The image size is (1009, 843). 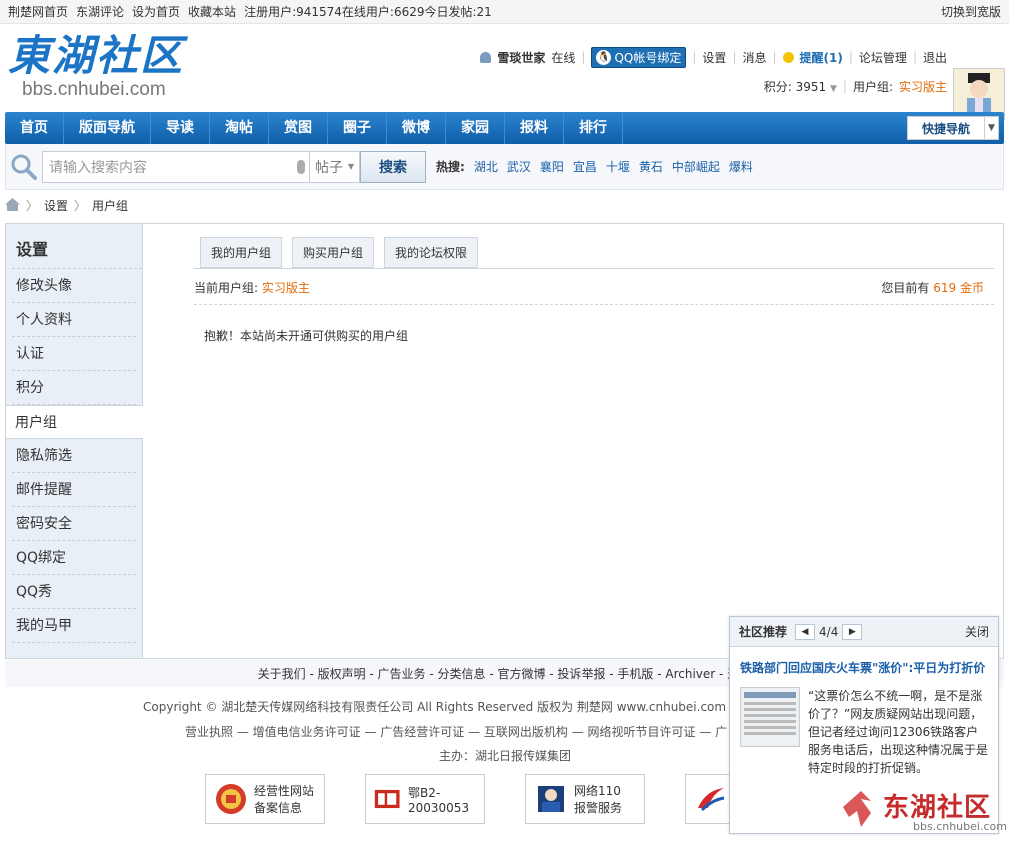 What do you see at coordinates (115, 68) in the screenshot?
I see `site-logo: 東湖社区 bbs.cnhubei.com` at bounding box center [115, 68].